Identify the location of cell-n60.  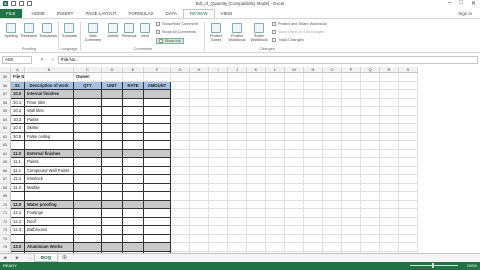
(313, 119).